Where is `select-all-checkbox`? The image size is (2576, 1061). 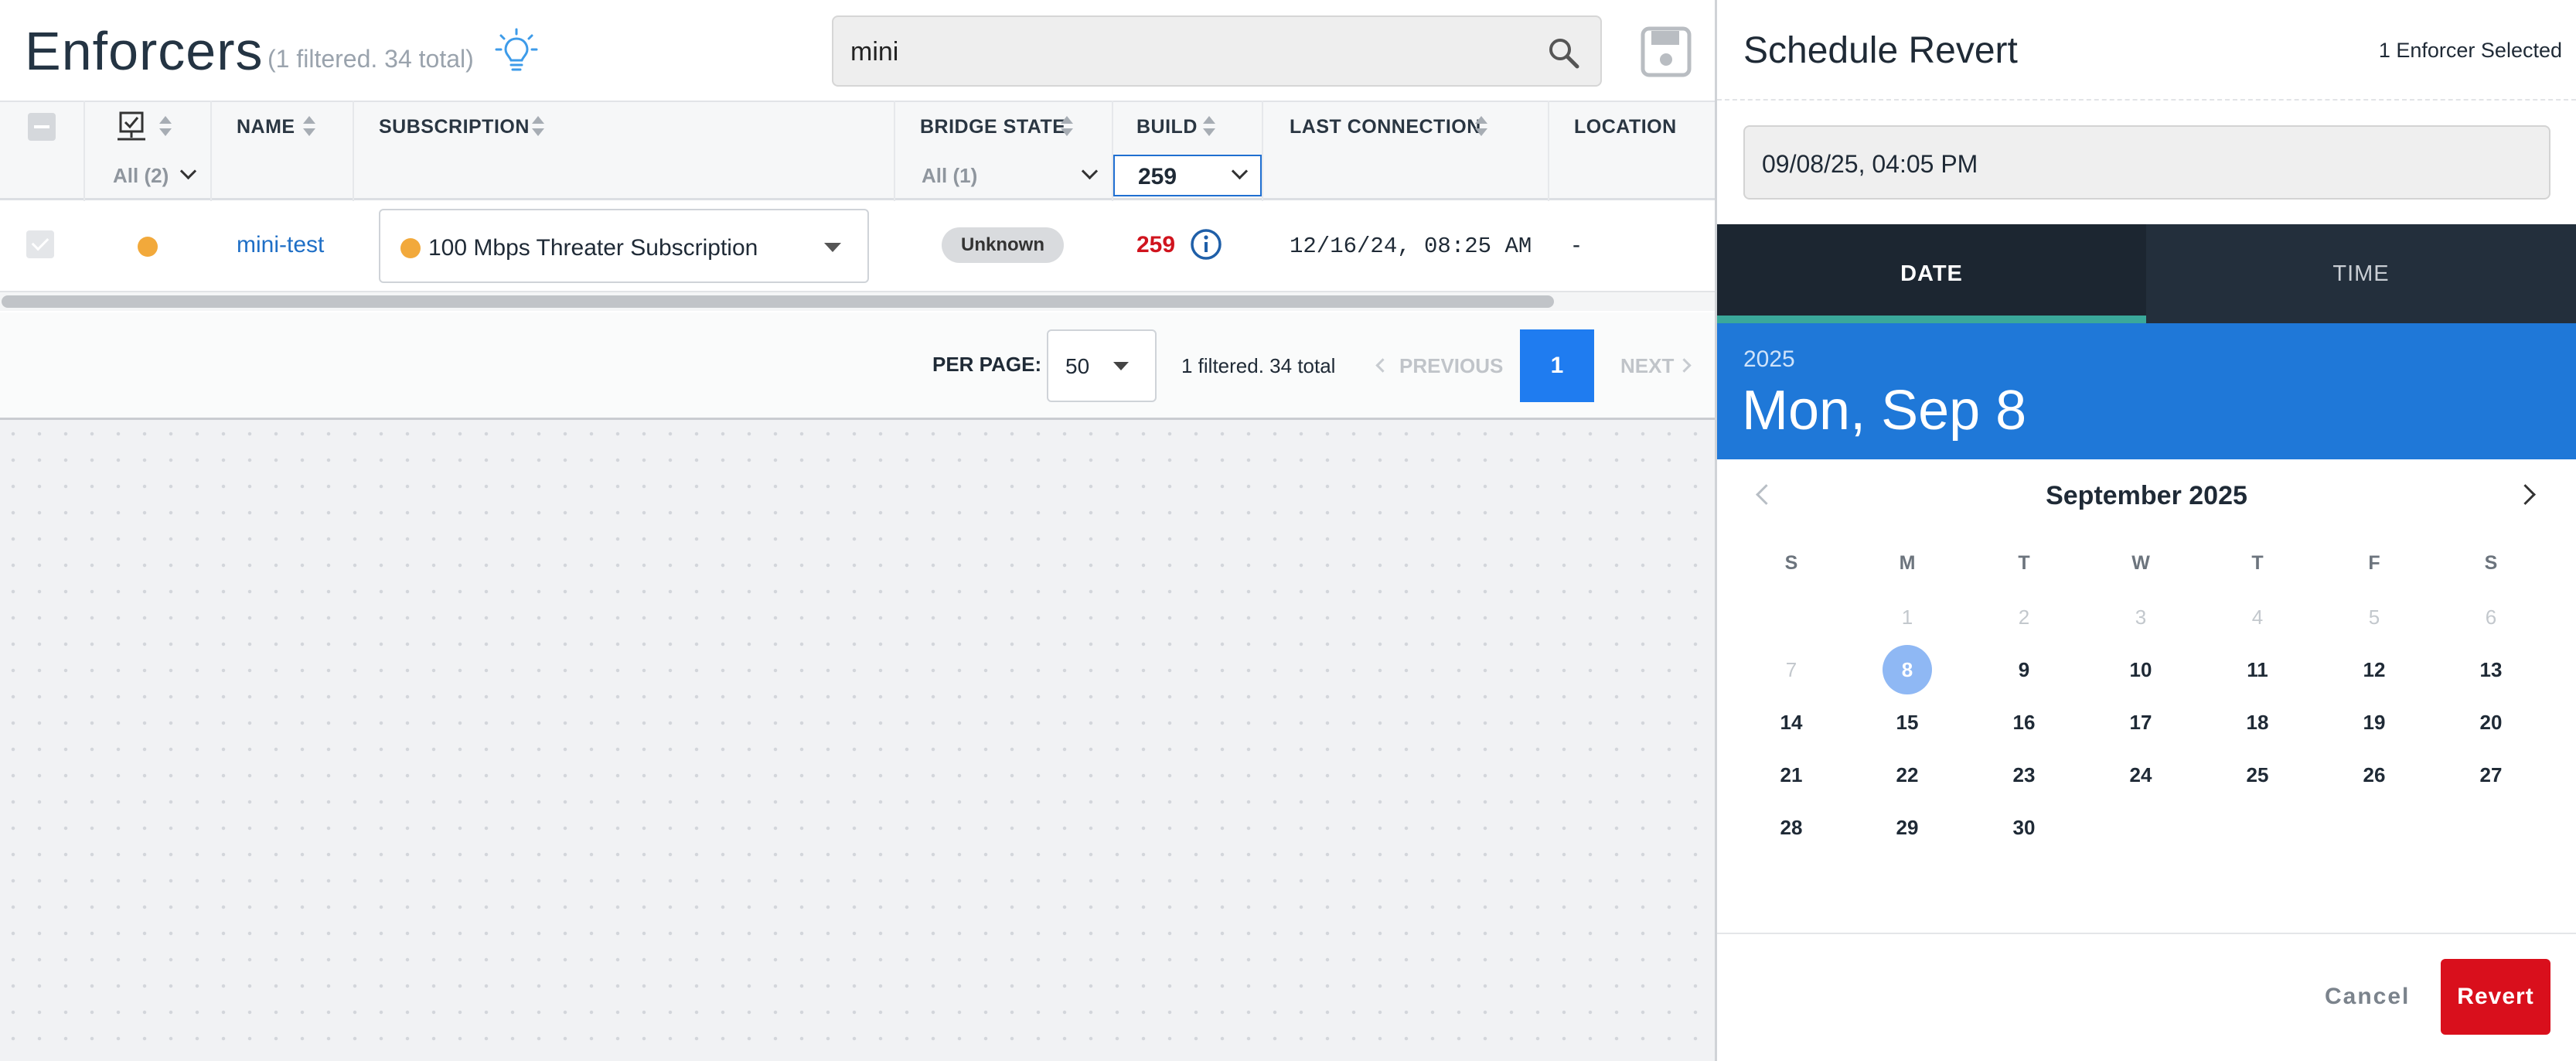 select-all-checkbox is located at coordinates (42, 127).